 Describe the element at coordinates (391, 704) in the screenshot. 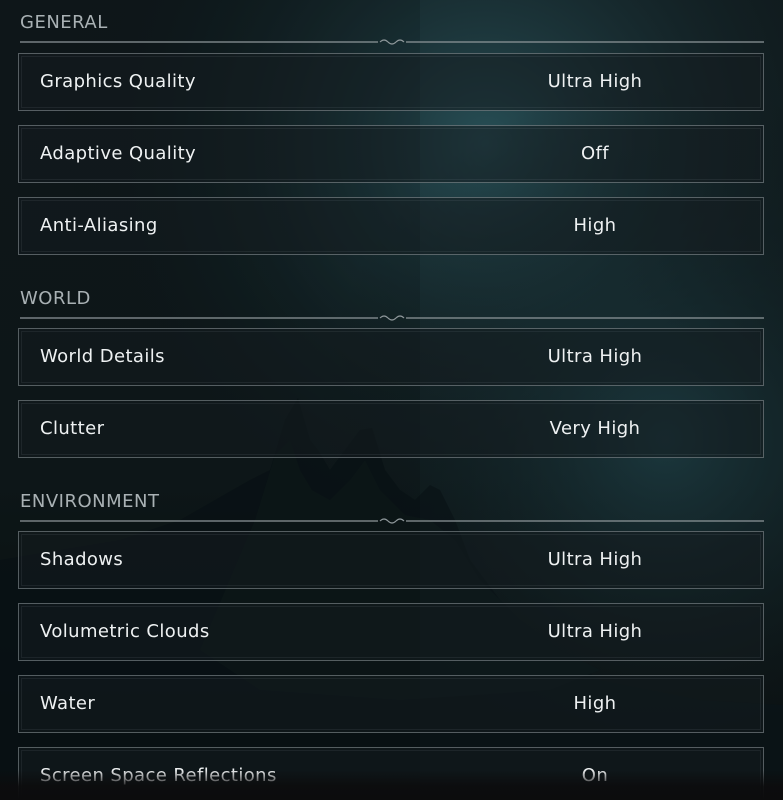

I see `setting-row-water: Water High` at that location.